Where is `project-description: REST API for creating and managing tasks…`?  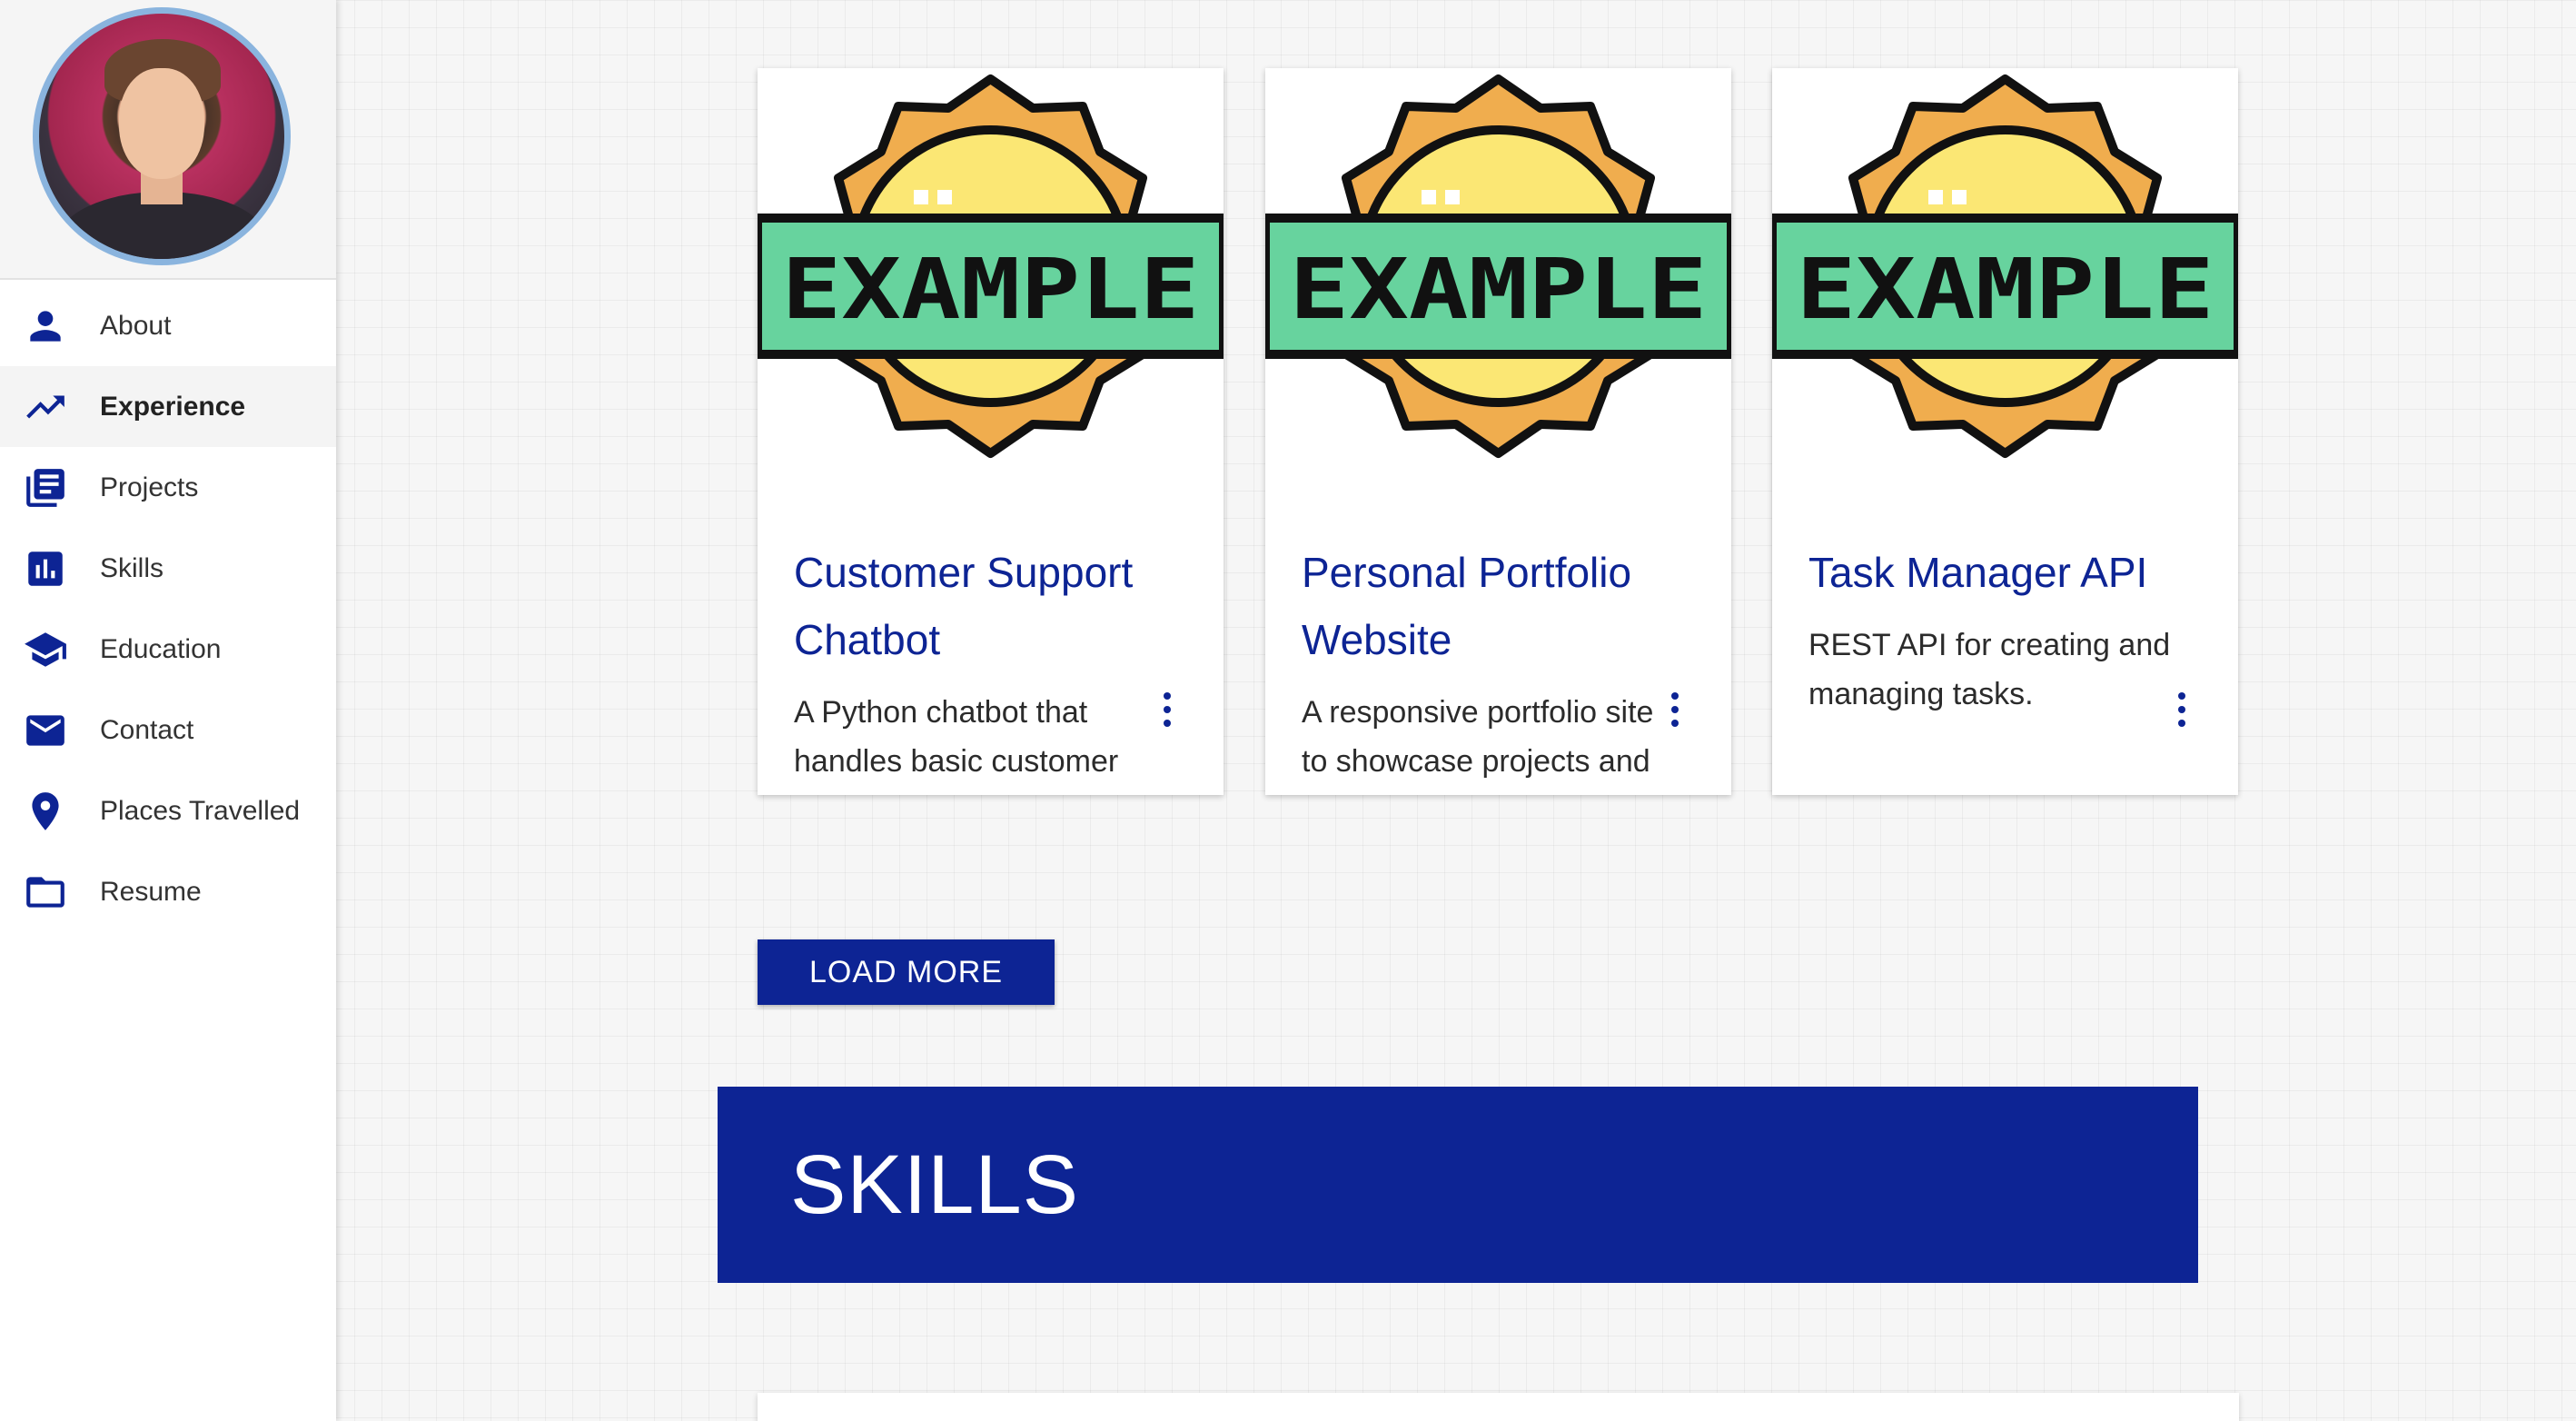
project-description: REST API for creating and managing tasks… is located at coordinates (1989, 669).